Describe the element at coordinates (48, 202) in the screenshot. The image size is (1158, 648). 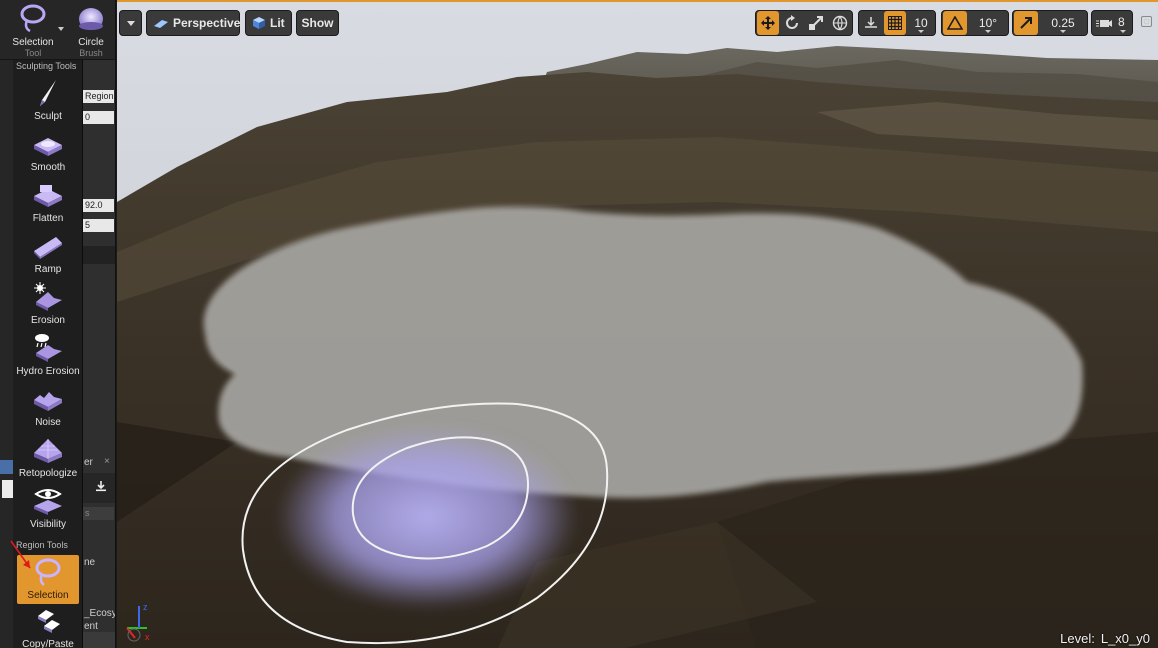
I see `tool-flatten: Flatten` at that location.